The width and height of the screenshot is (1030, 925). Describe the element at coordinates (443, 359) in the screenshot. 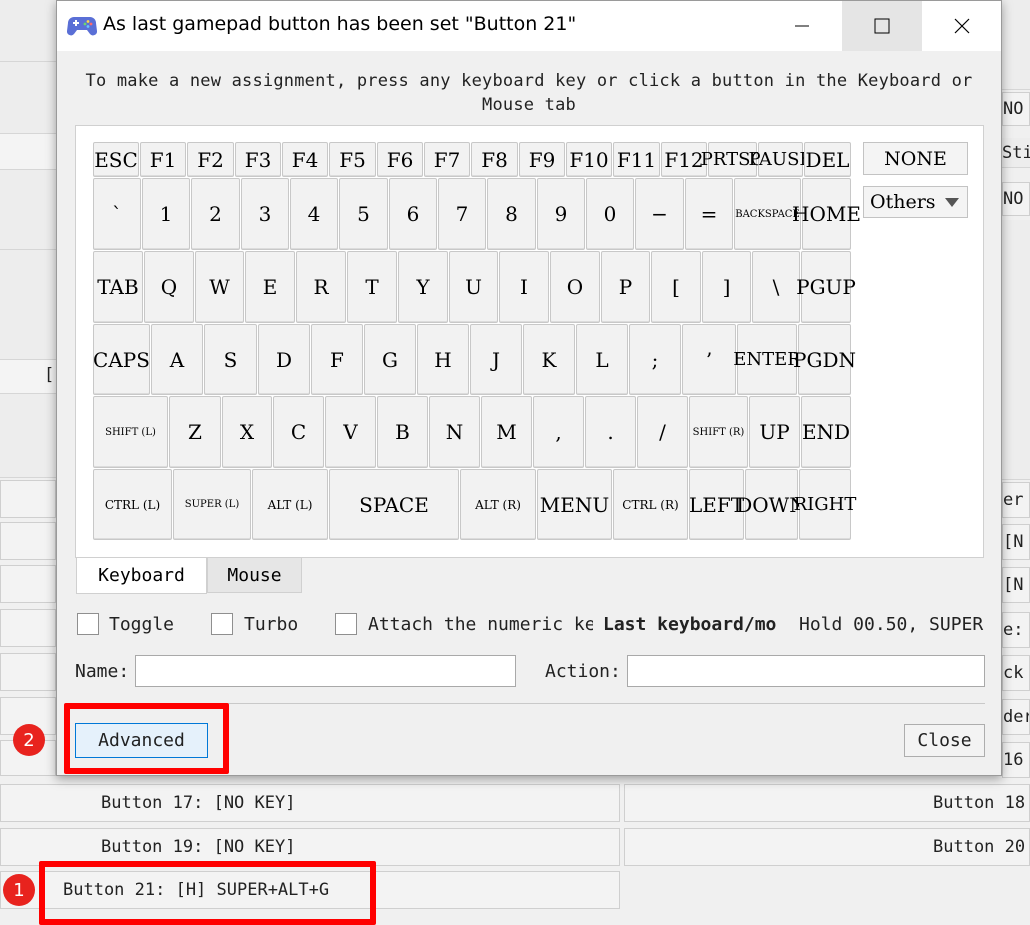

I see `key-h: H` at that location.